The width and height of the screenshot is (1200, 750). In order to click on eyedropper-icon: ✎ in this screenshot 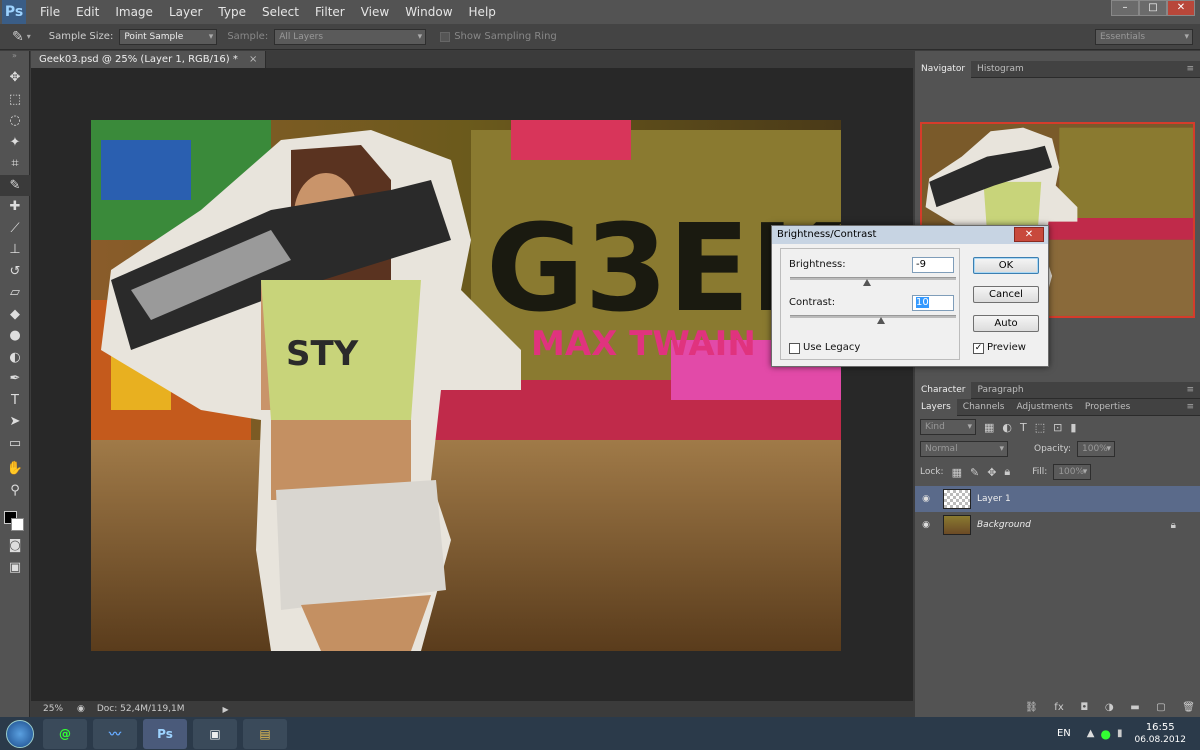, I will do `click(18, 37)`.